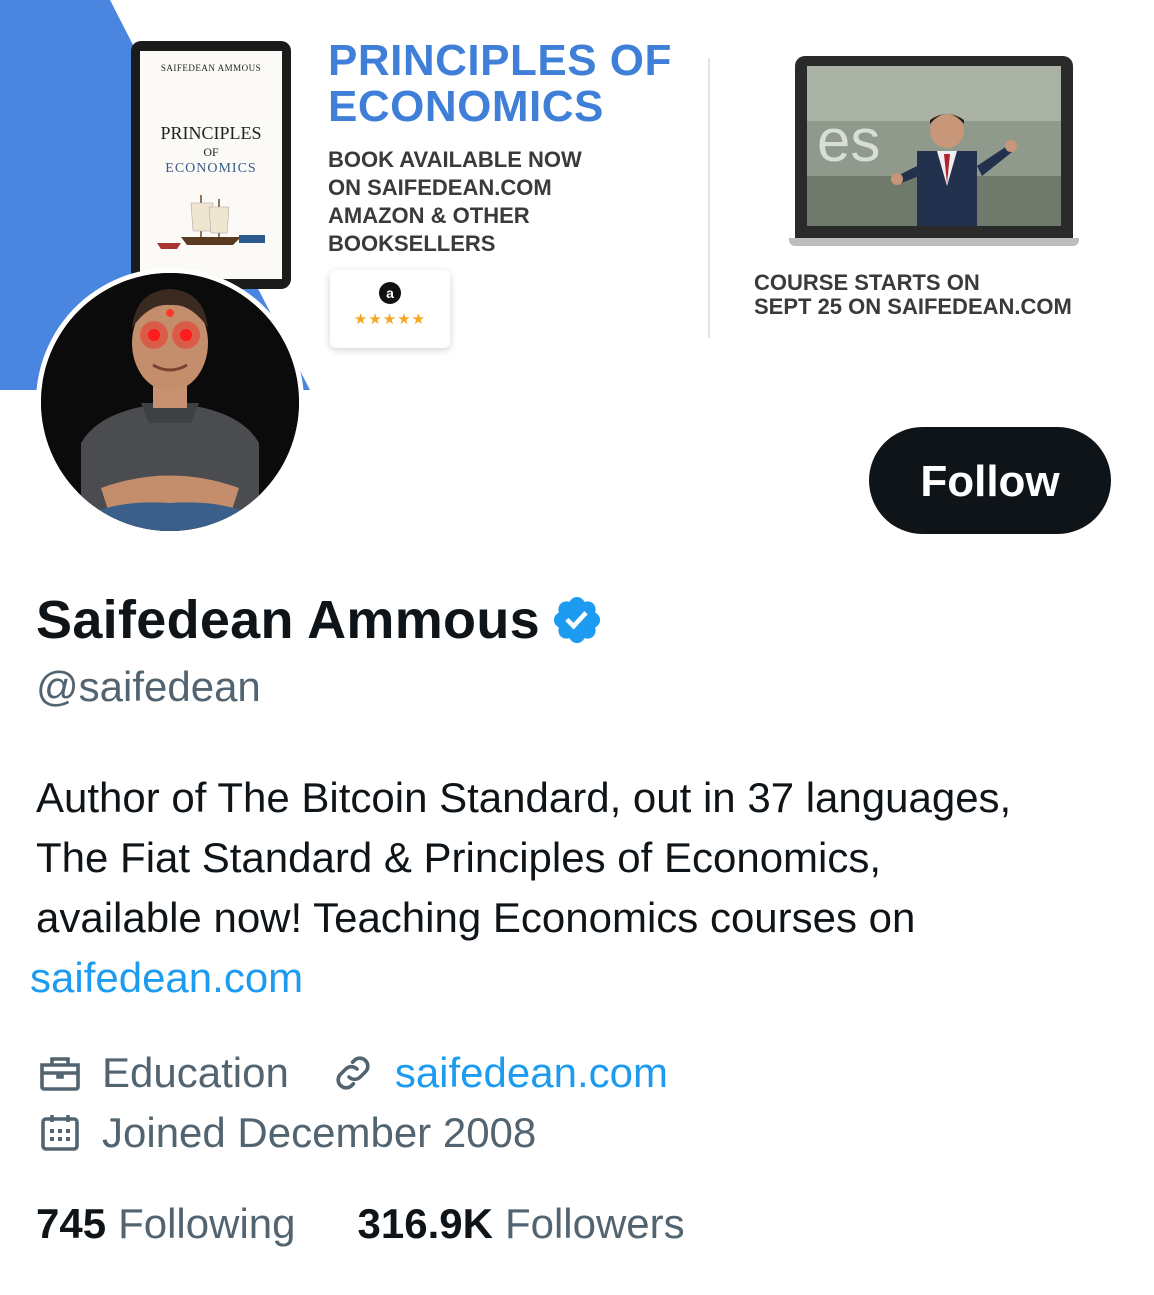 This screenshot has height=1295, width=1154. I want to click on book-title-of: OF, so click(211, 152).